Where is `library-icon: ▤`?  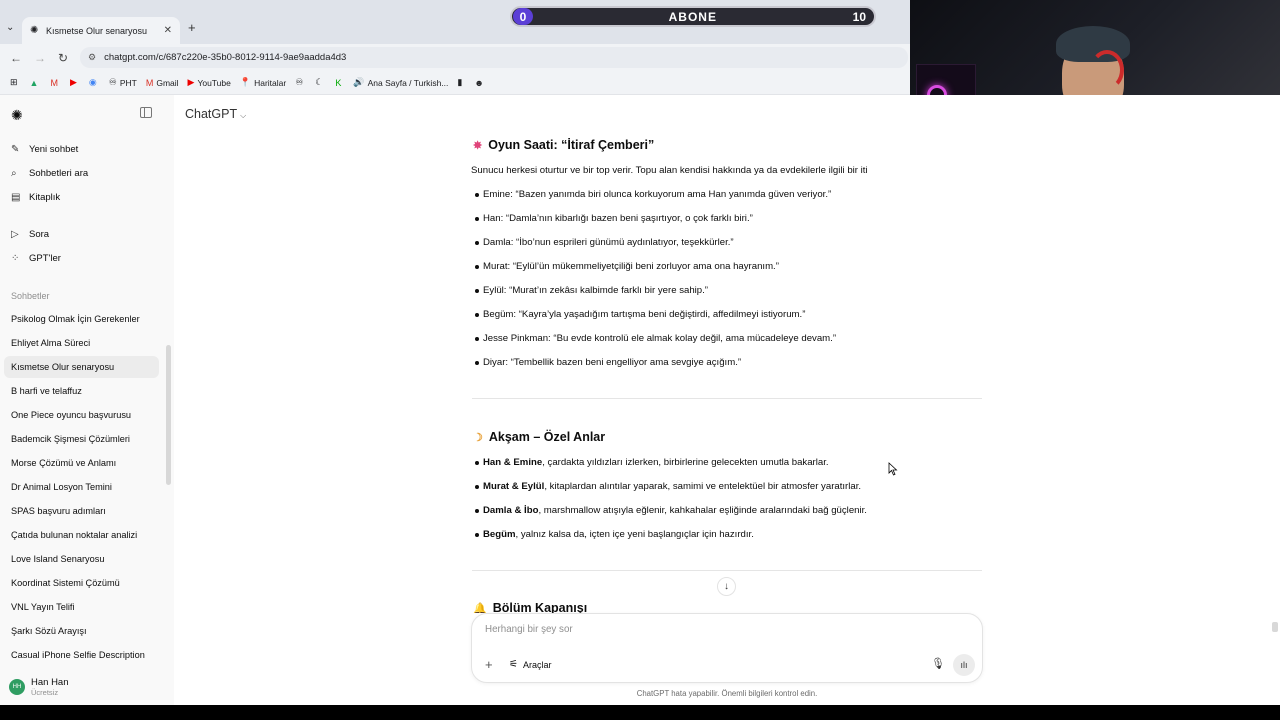 library-icon: ▤ is located at coordinates (16, 197).